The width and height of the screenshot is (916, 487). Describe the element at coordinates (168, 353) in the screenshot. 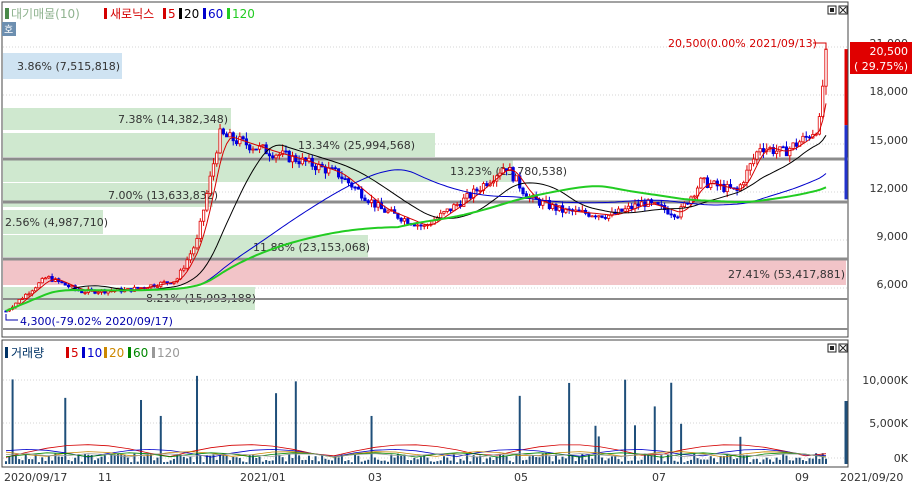

I see `legend-vma120: 120` at that location.